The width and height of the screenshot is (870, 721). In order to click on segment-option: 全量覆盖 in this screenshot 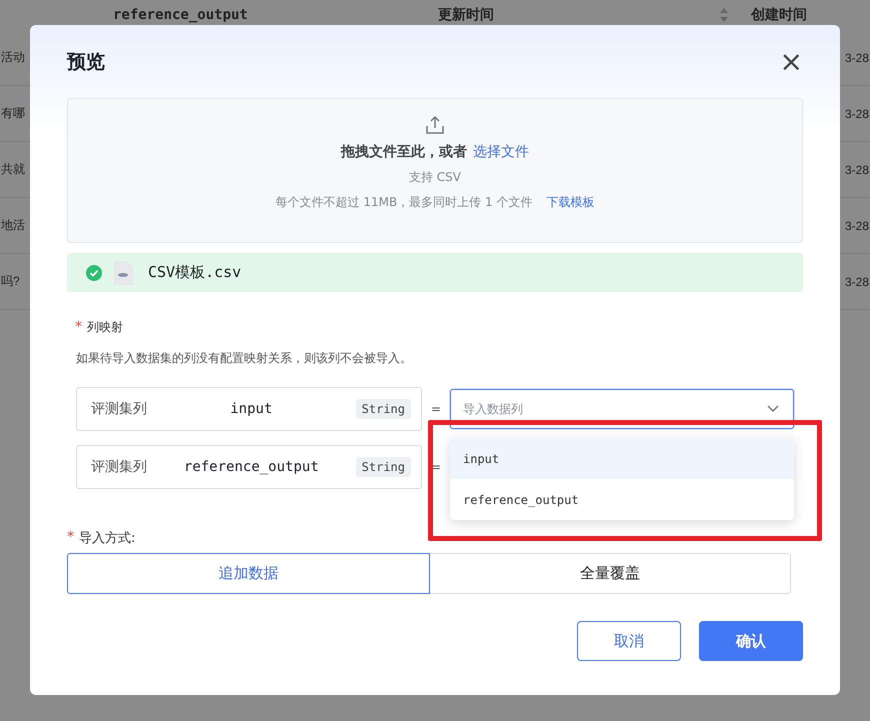, I will do `click(609, 573)`.